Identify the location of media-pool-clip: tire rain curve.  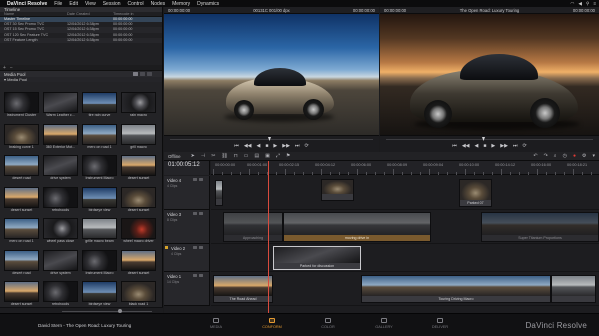
(99, 106).